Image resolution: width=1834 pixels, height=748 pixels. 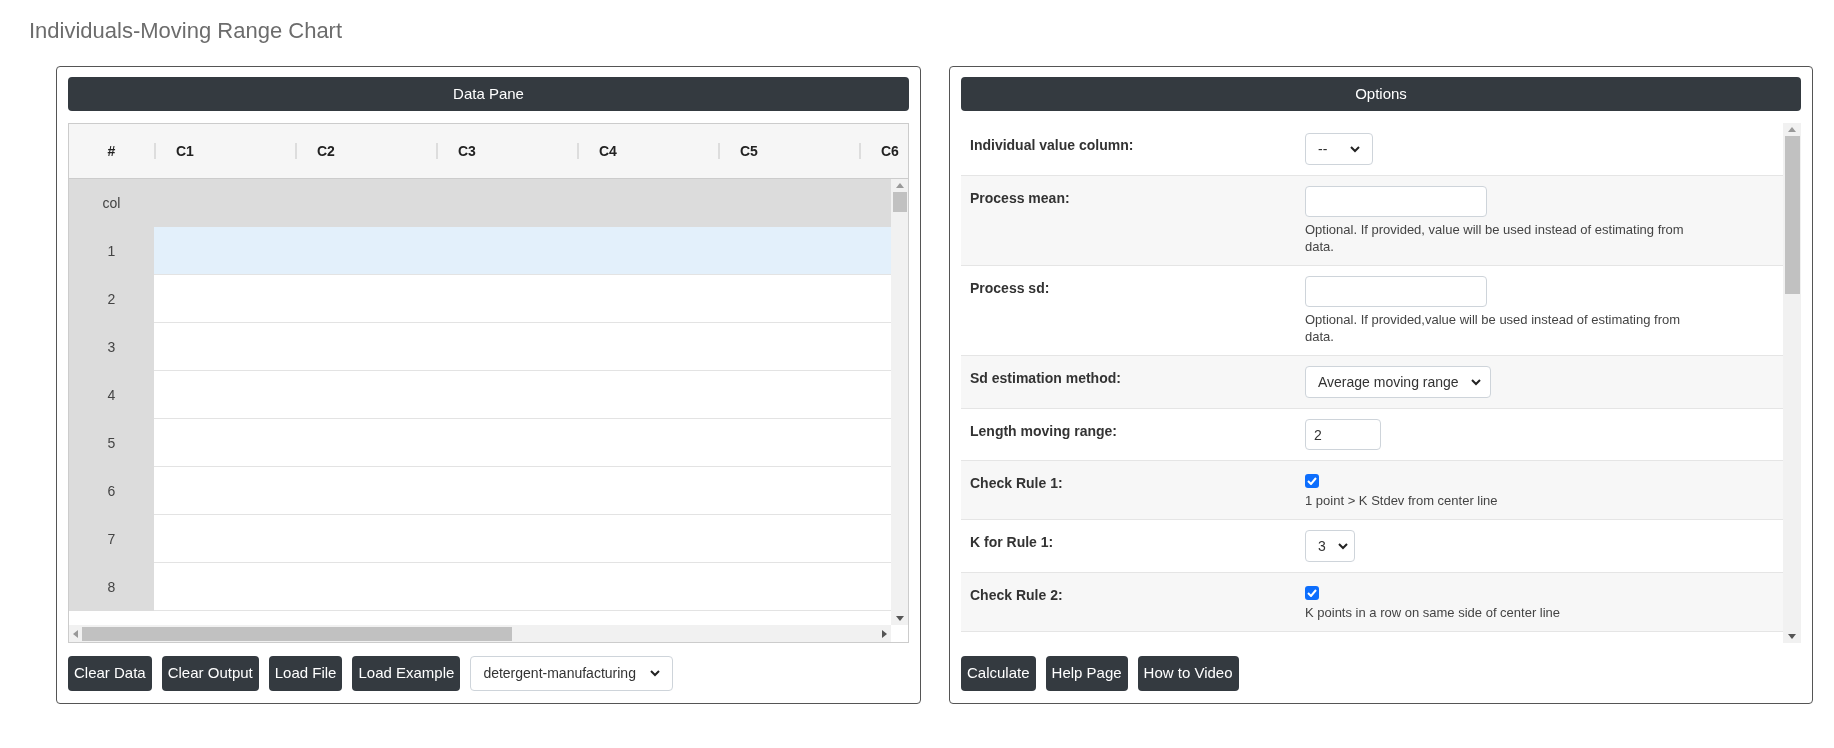 I want to click on help-text: K points in a row on same side of center line, so click(x=1433, y=612).